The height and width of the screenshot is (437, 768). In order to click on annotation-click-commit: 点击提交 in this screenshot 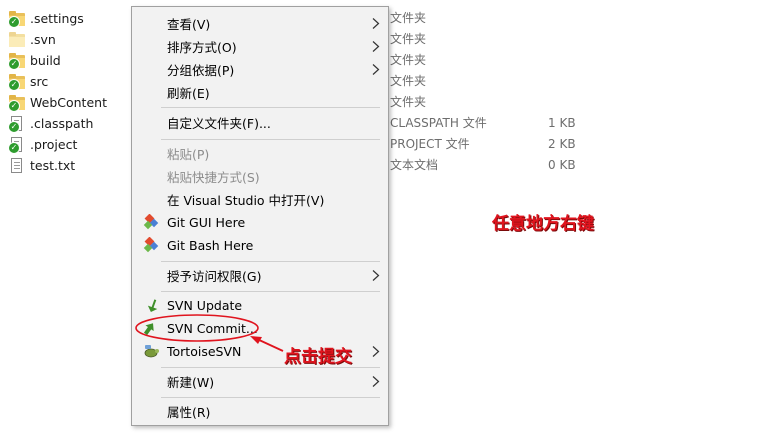, I will do `click(318, 357)`.